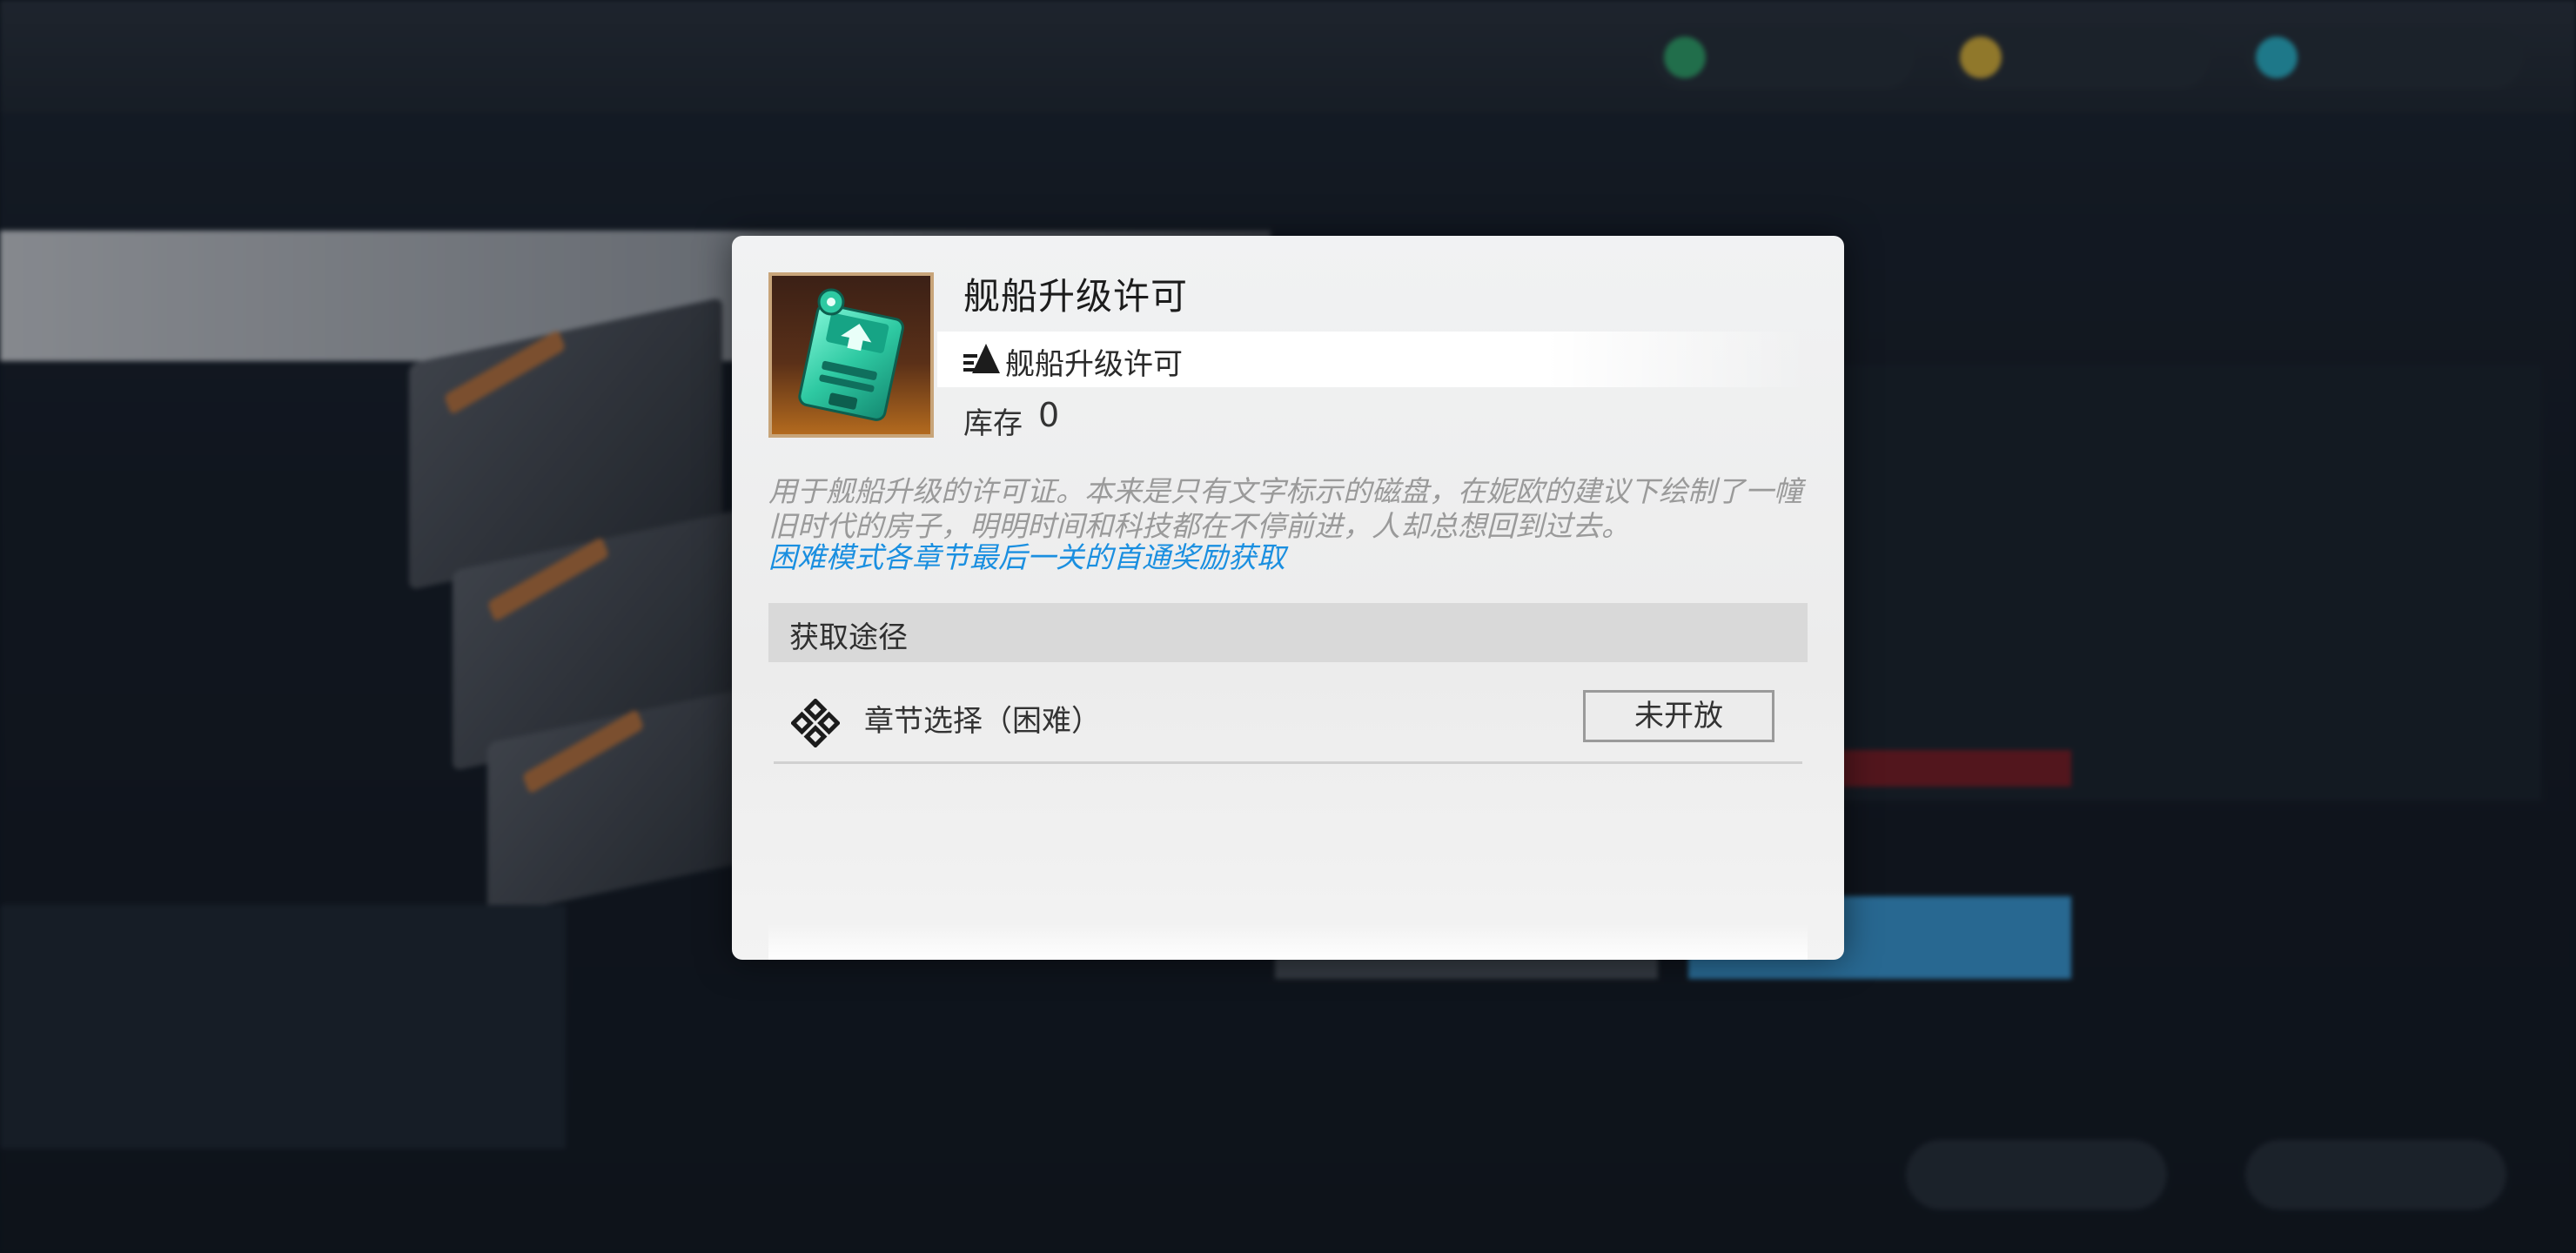 This screenshot has height=1253, width=2576. What do you see at coordinates (1373, 359) in the screenshot?
I see `item-type-row: 舰船升级许可` at bounding box center [1373, 359].